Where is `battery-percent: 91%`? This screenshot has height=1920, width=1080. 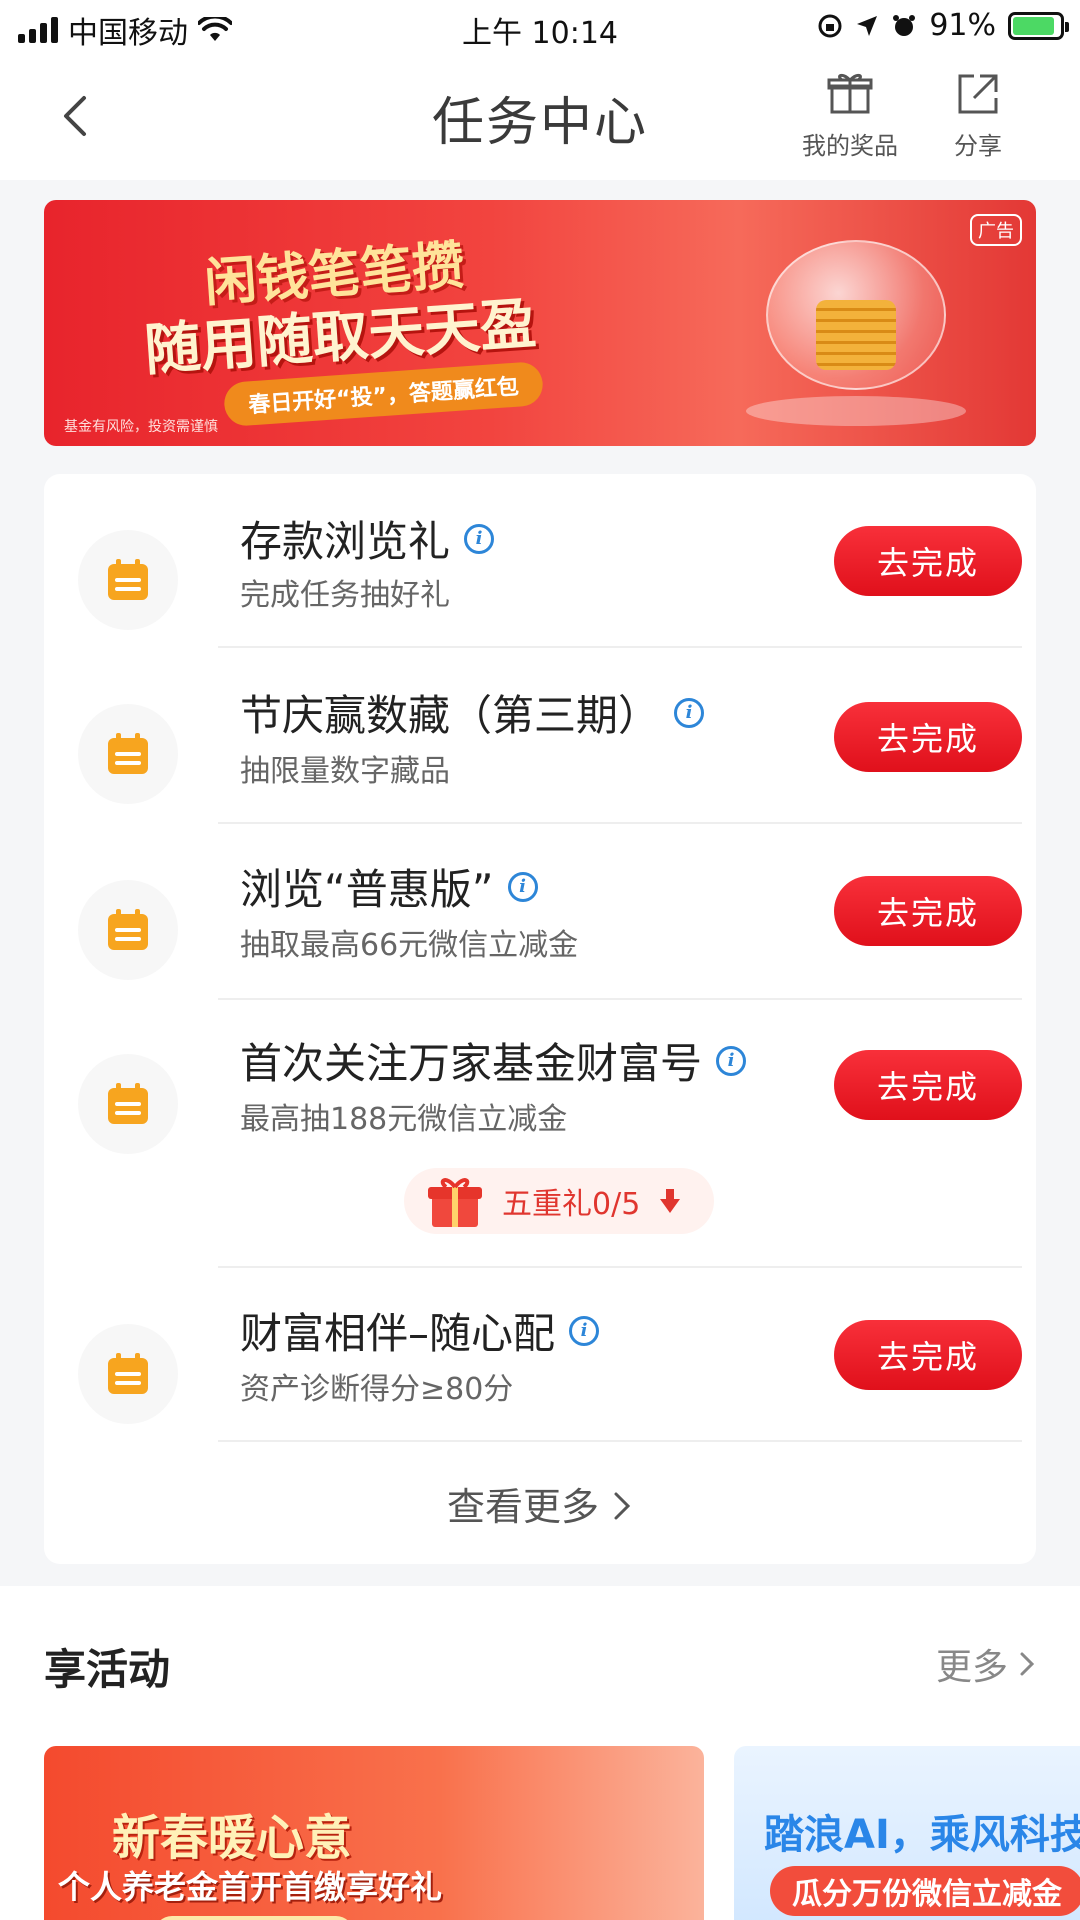
battery-percent: 91% is located at coordinates (962, 25).